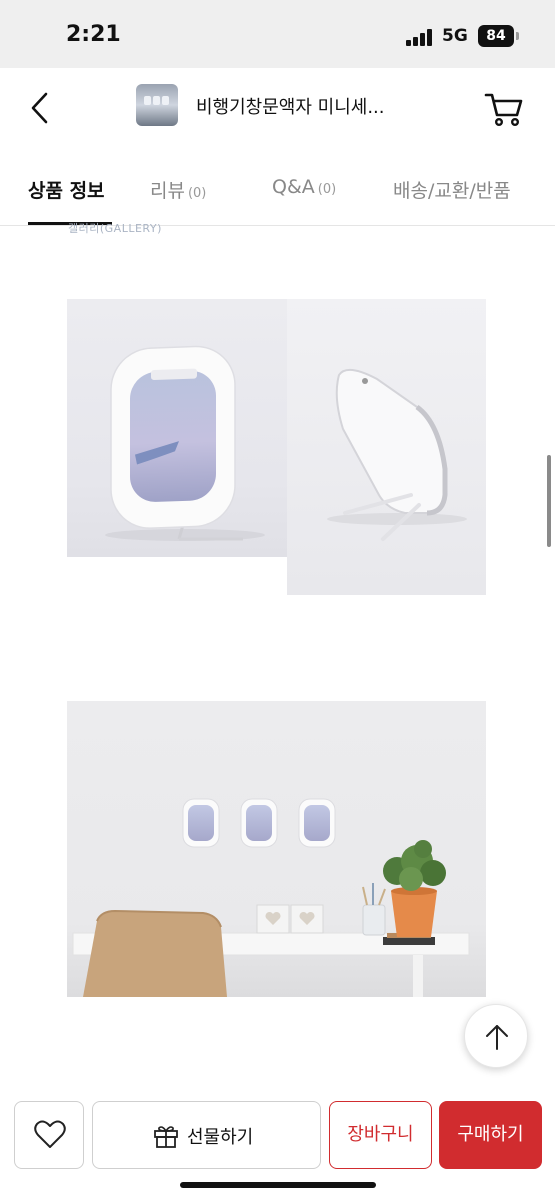  I want to click on back-button, so click(41, 108).